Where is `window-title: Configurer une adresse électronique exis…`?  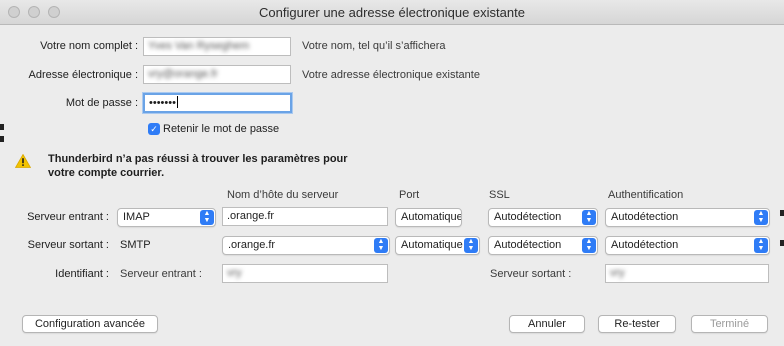 window-title: Configurer une adresse électronique exis… is located at coordinates (392, 12).